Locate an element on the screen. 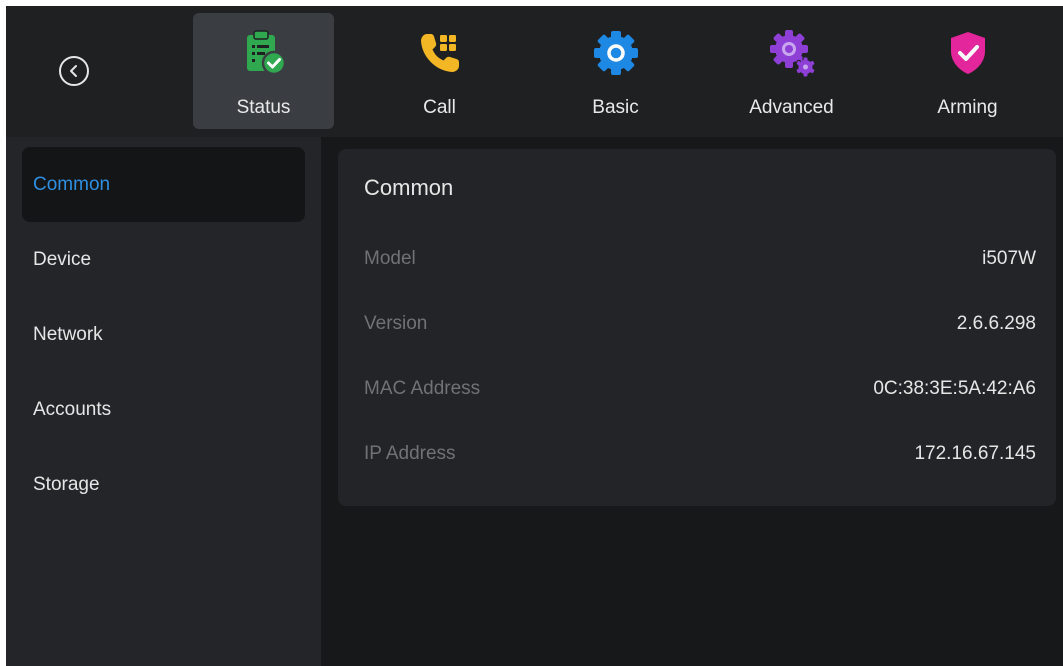 Image resolution: width=1063 pixels, height=666 pixels. tab-advanced: Advanced is located at coordinates (791, 71).